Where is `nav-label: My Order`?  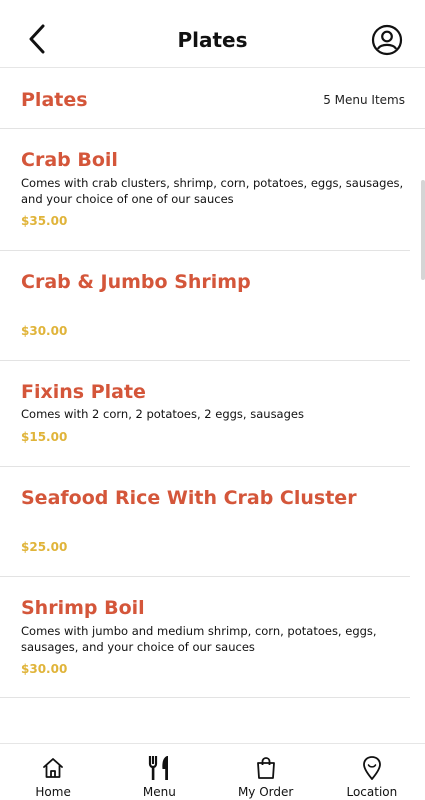 nav-label: My Order is located at coordinates (265, 792).